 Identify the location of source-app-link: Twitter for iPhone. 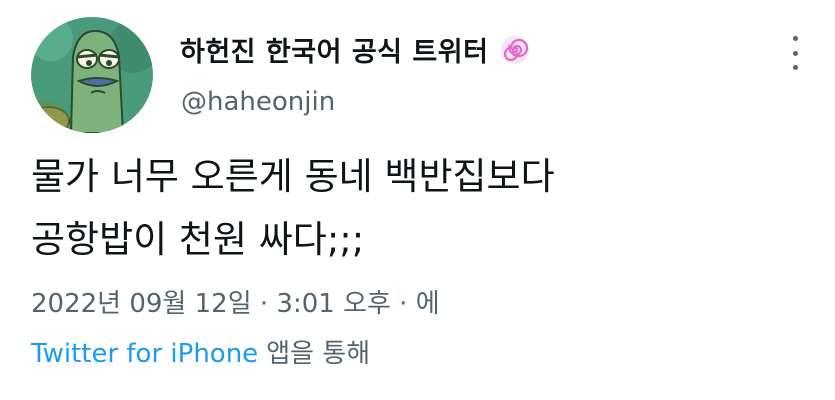
(144, 354).